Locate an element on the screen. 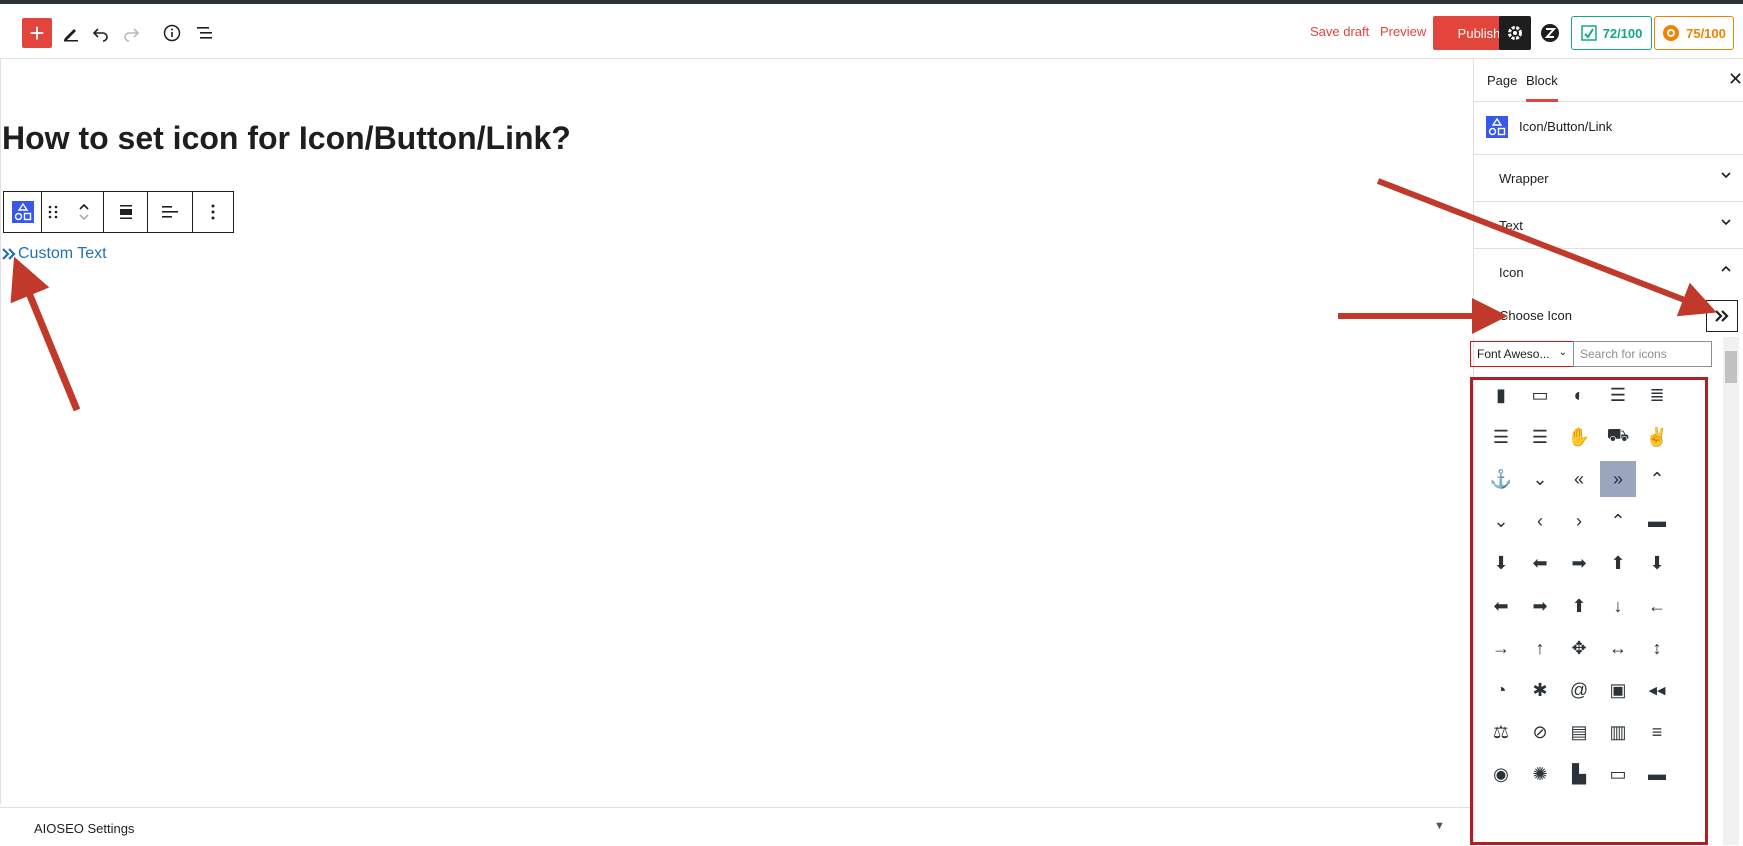 The width and height of the screenshot is (1743, 846). battery-full-icon: ▬ is located at coordinates (1657, 775).